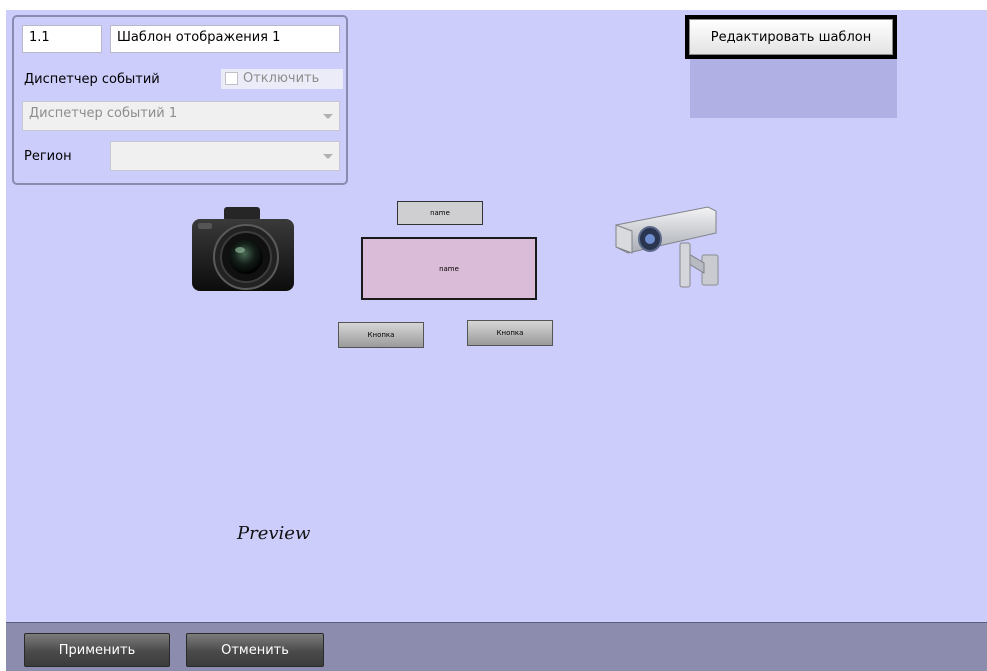  Describe the element at coordinates (274, 533) in the screenshot. I see `preview-caption: Preview` at that location.